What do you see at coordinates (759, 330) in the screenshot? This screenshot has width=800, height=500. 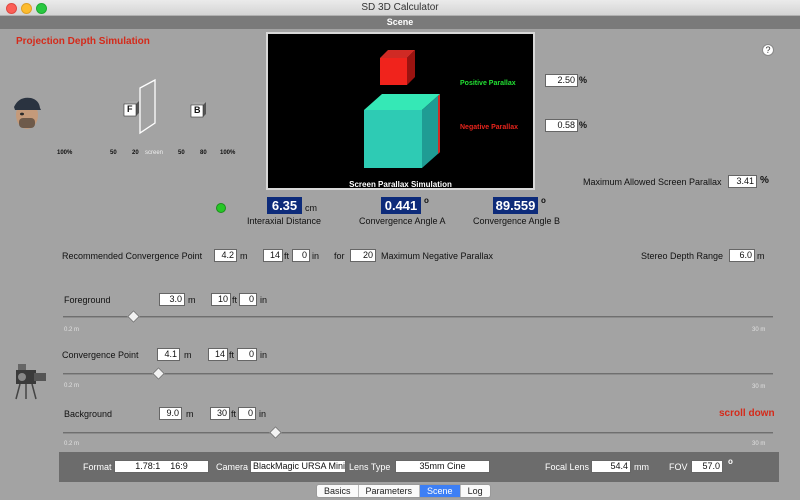 I see `foreground-max-label: 30 m` at bounding box center [759, 330].